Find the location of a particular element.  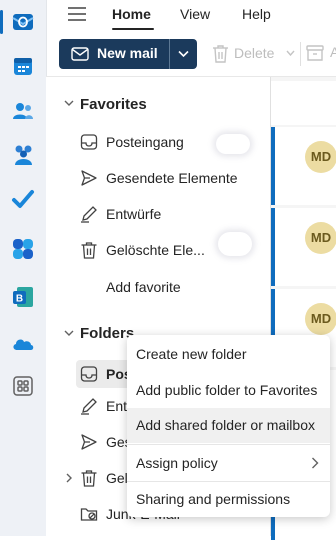

delete-label: Delete is located at coordinates (254, 53).